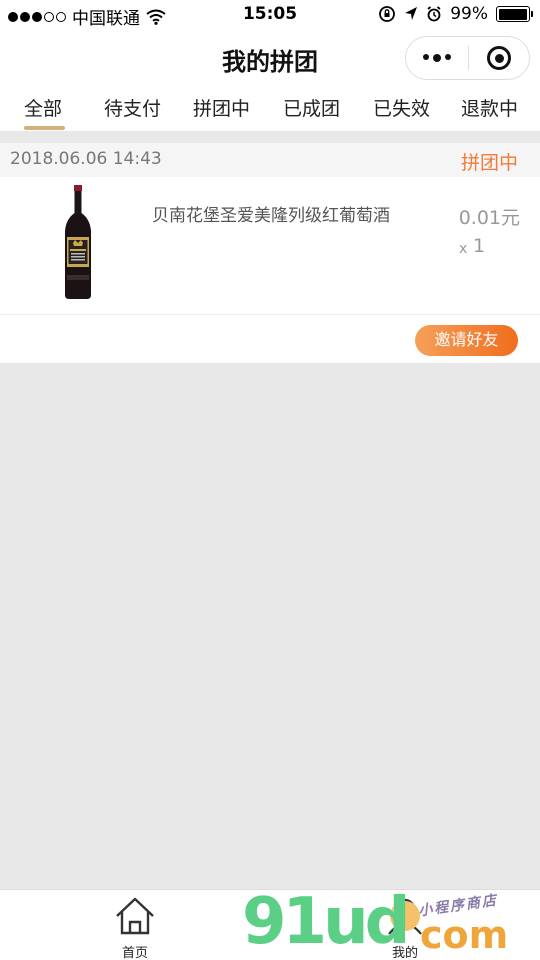  I want to click on more-dots-icon, so click(437, 58).